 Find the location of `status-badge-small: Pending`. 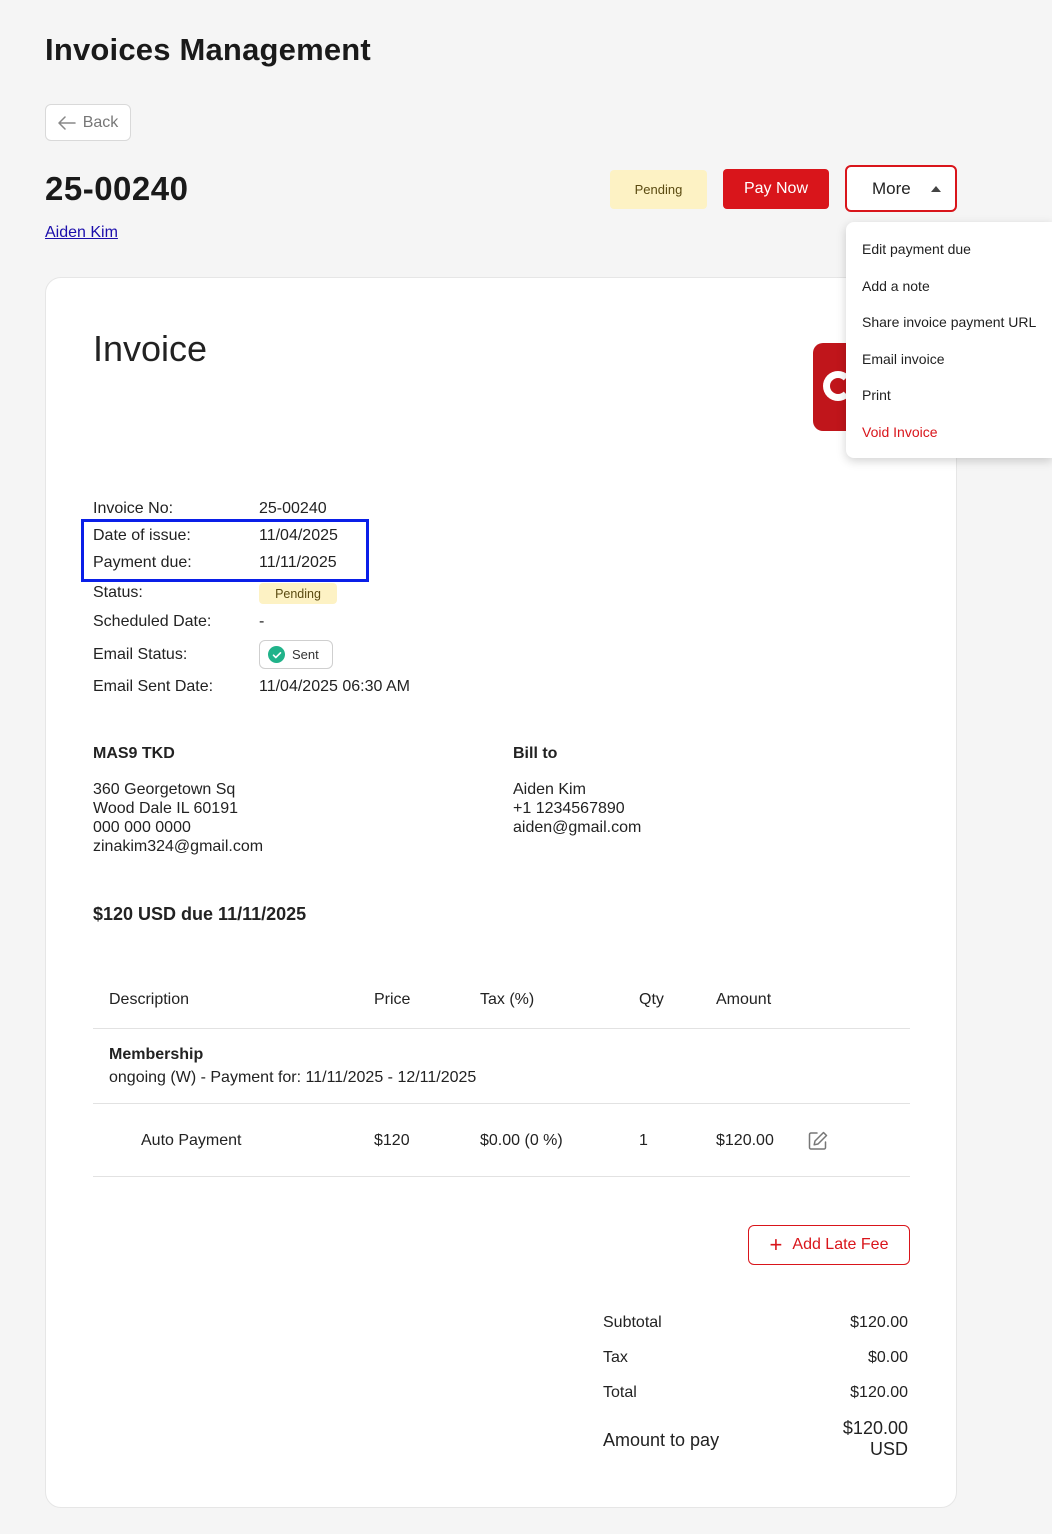

status-badge-small: Pending is located at coordinates (298, 593).